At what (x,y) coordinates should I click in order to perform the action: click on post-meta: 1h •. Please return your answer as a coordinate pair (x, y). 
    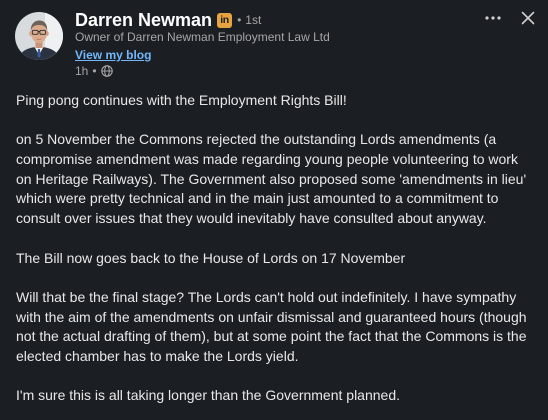
    Looking at the image, I should click on (94, 71).